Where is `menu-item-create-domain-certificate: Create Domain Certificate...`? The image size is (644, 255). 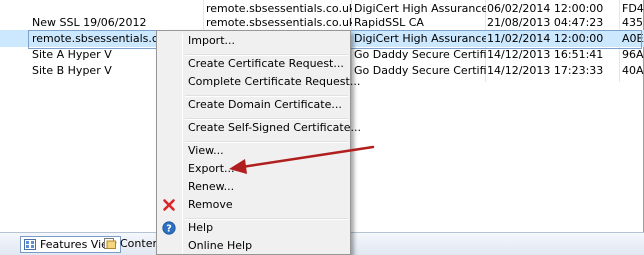 menu-item-create-domain-certificate: Create Domain Certificate... is located at coordinates (253, 105).